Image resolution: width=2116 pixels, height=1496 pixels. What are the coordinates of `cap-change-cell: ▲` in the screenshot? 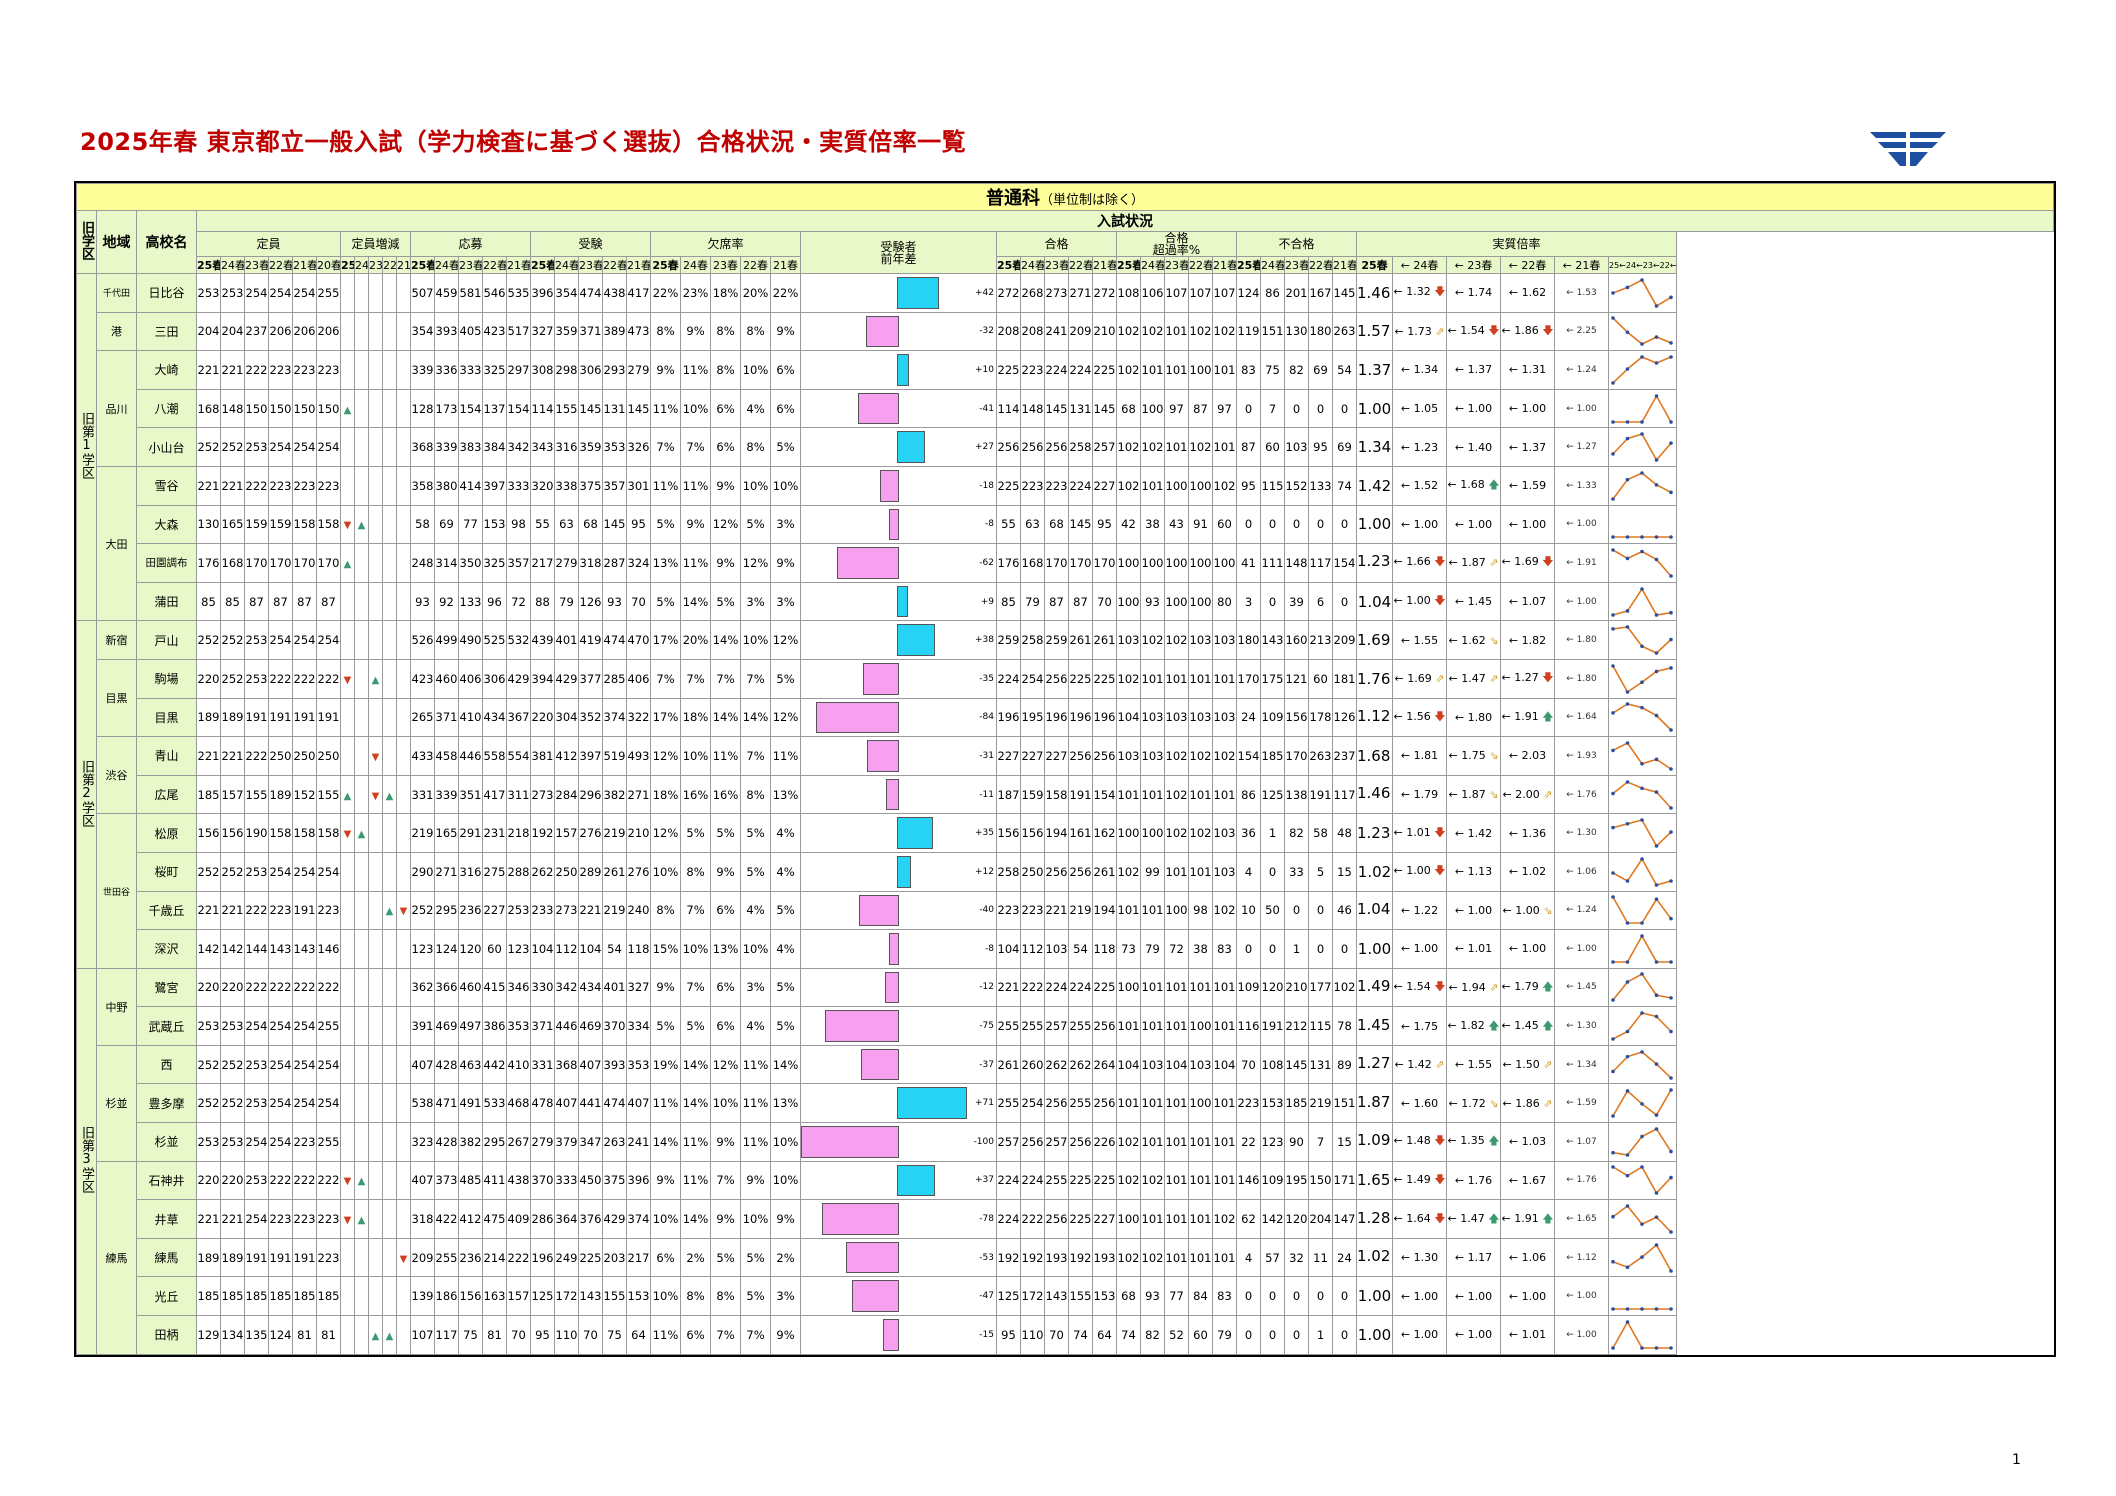 It's located at (375, 678).